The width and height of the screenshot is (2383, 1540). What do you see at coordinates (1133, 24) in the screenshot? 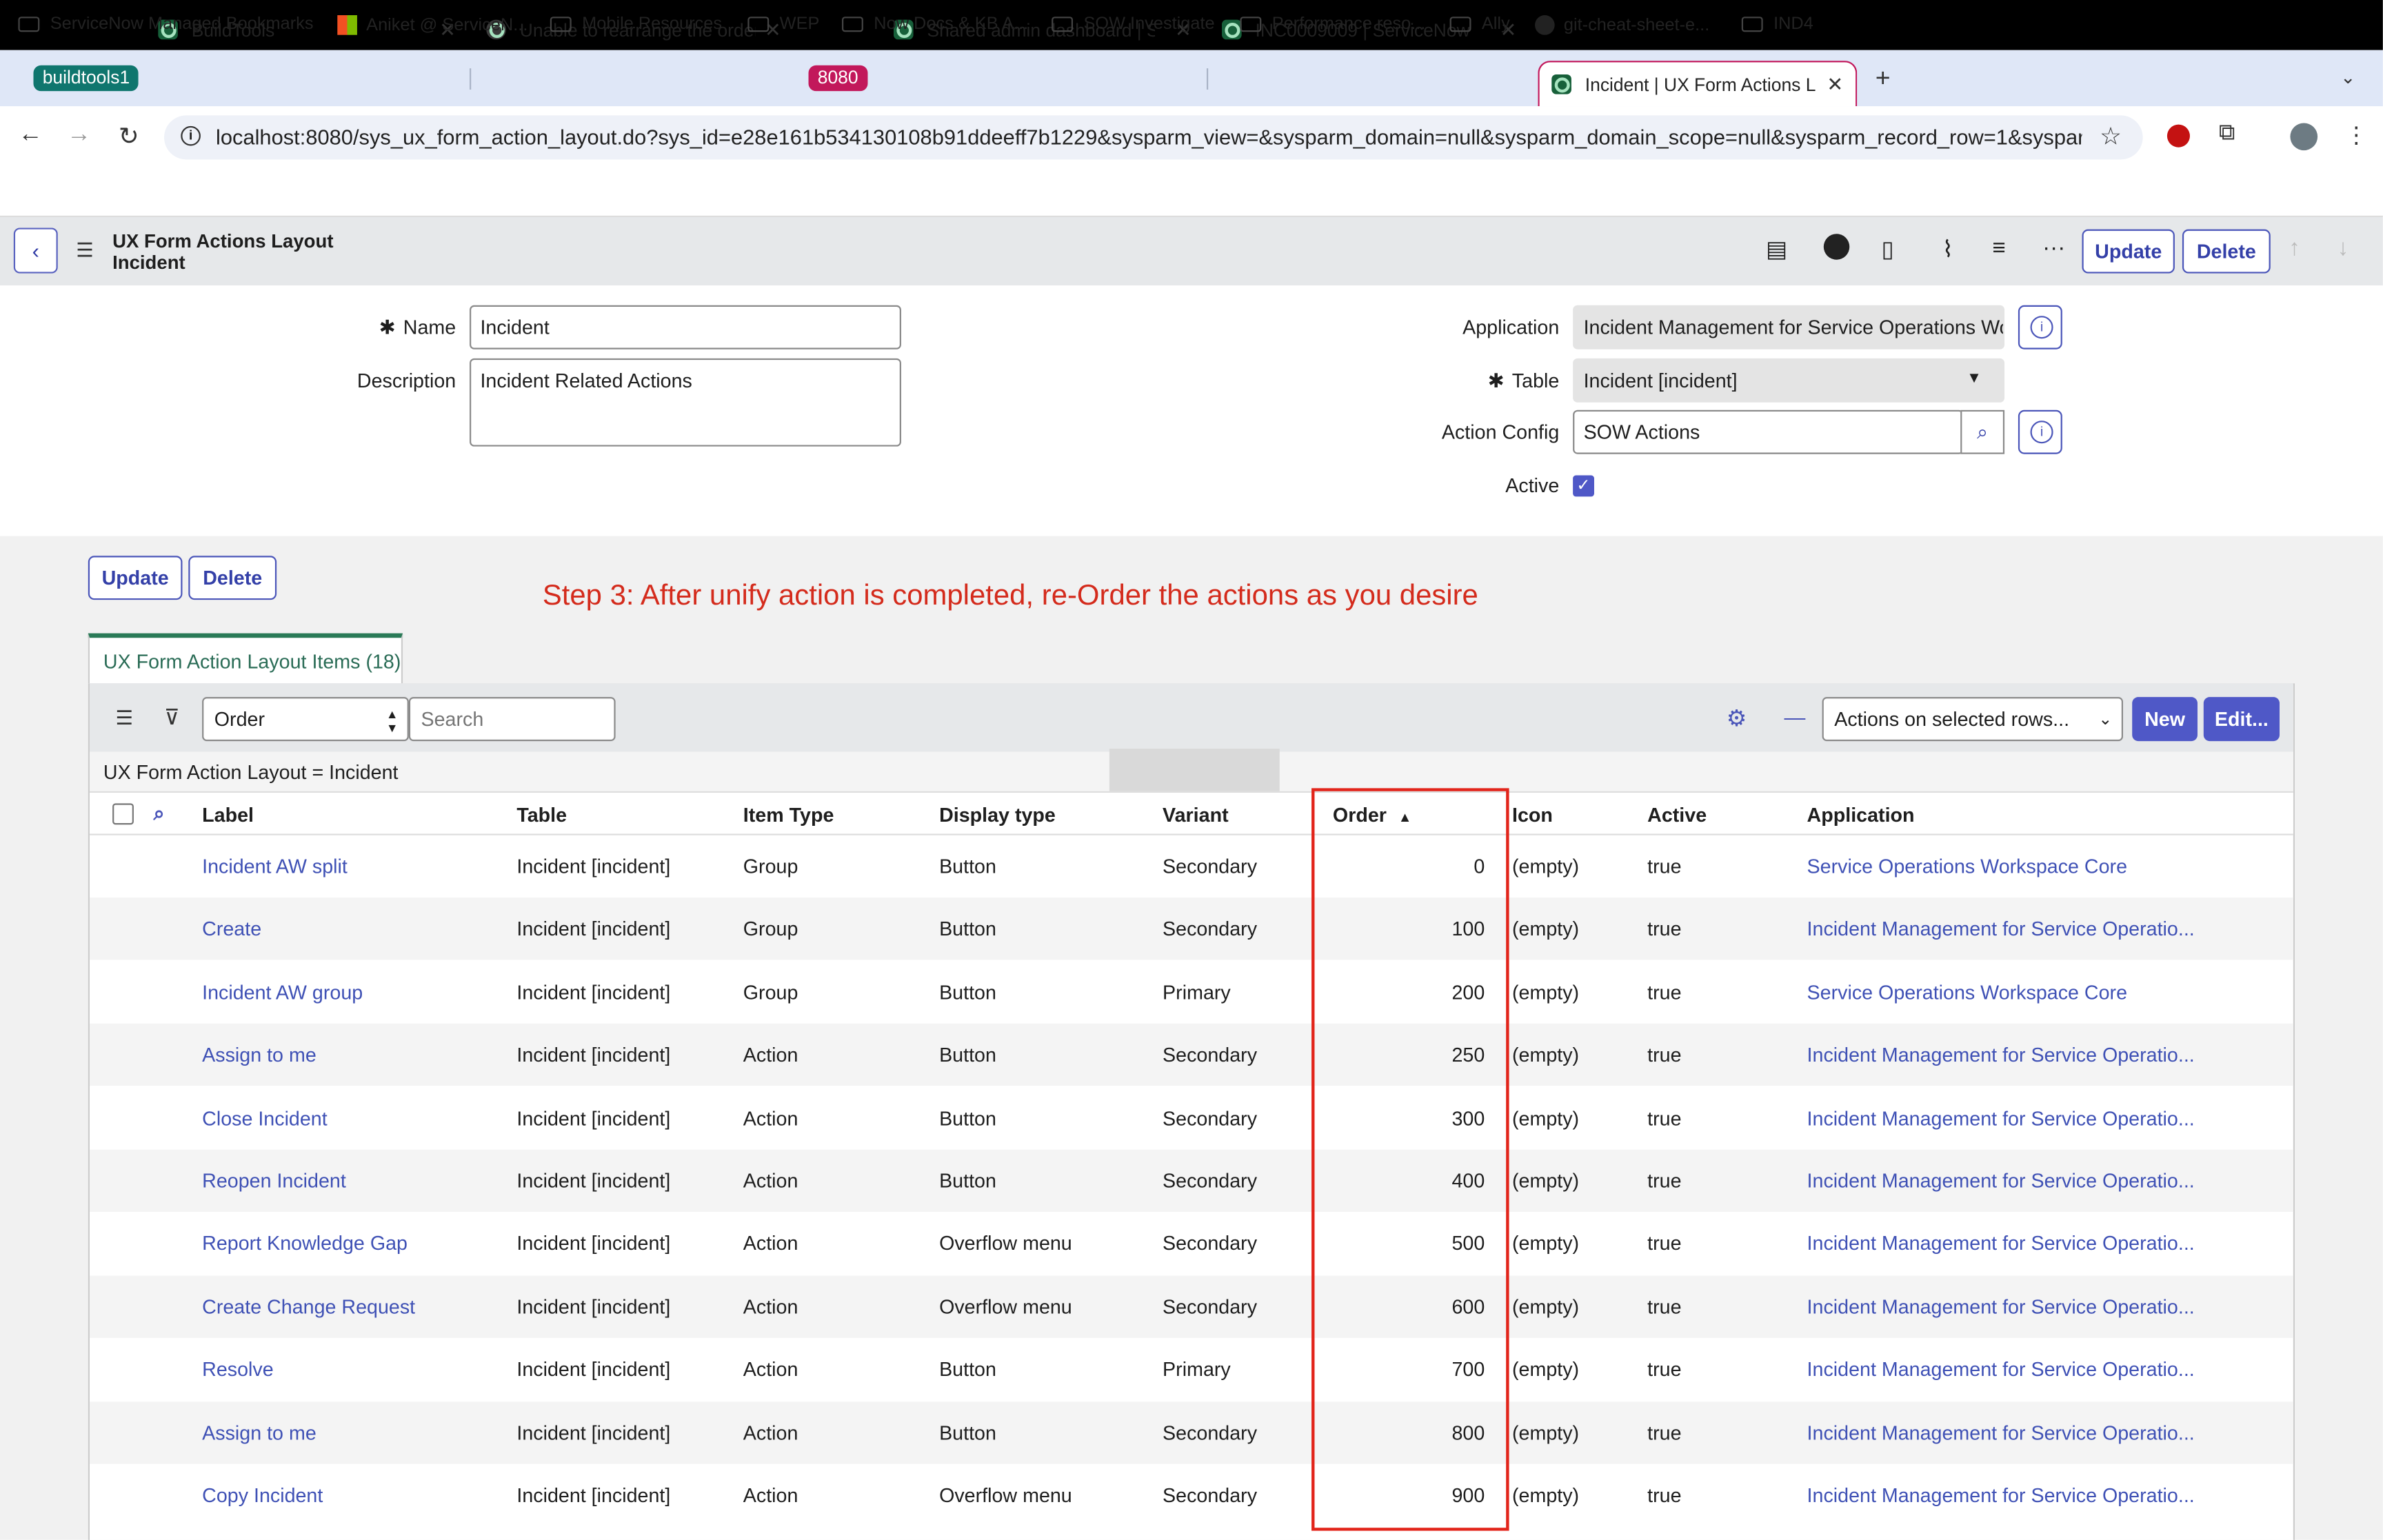
I see `bookmark-item: SOW Investigate` at bounding box center [1133, 24].